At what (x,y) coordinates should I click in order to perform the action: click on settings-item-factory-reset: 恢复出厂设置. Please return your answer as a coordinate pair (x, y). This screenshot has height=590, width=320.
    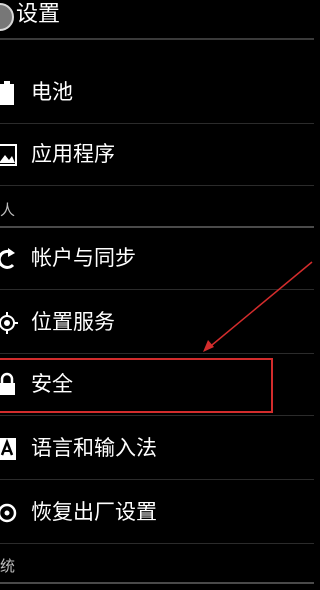
    Looking at the image, I should click on (157, 513).